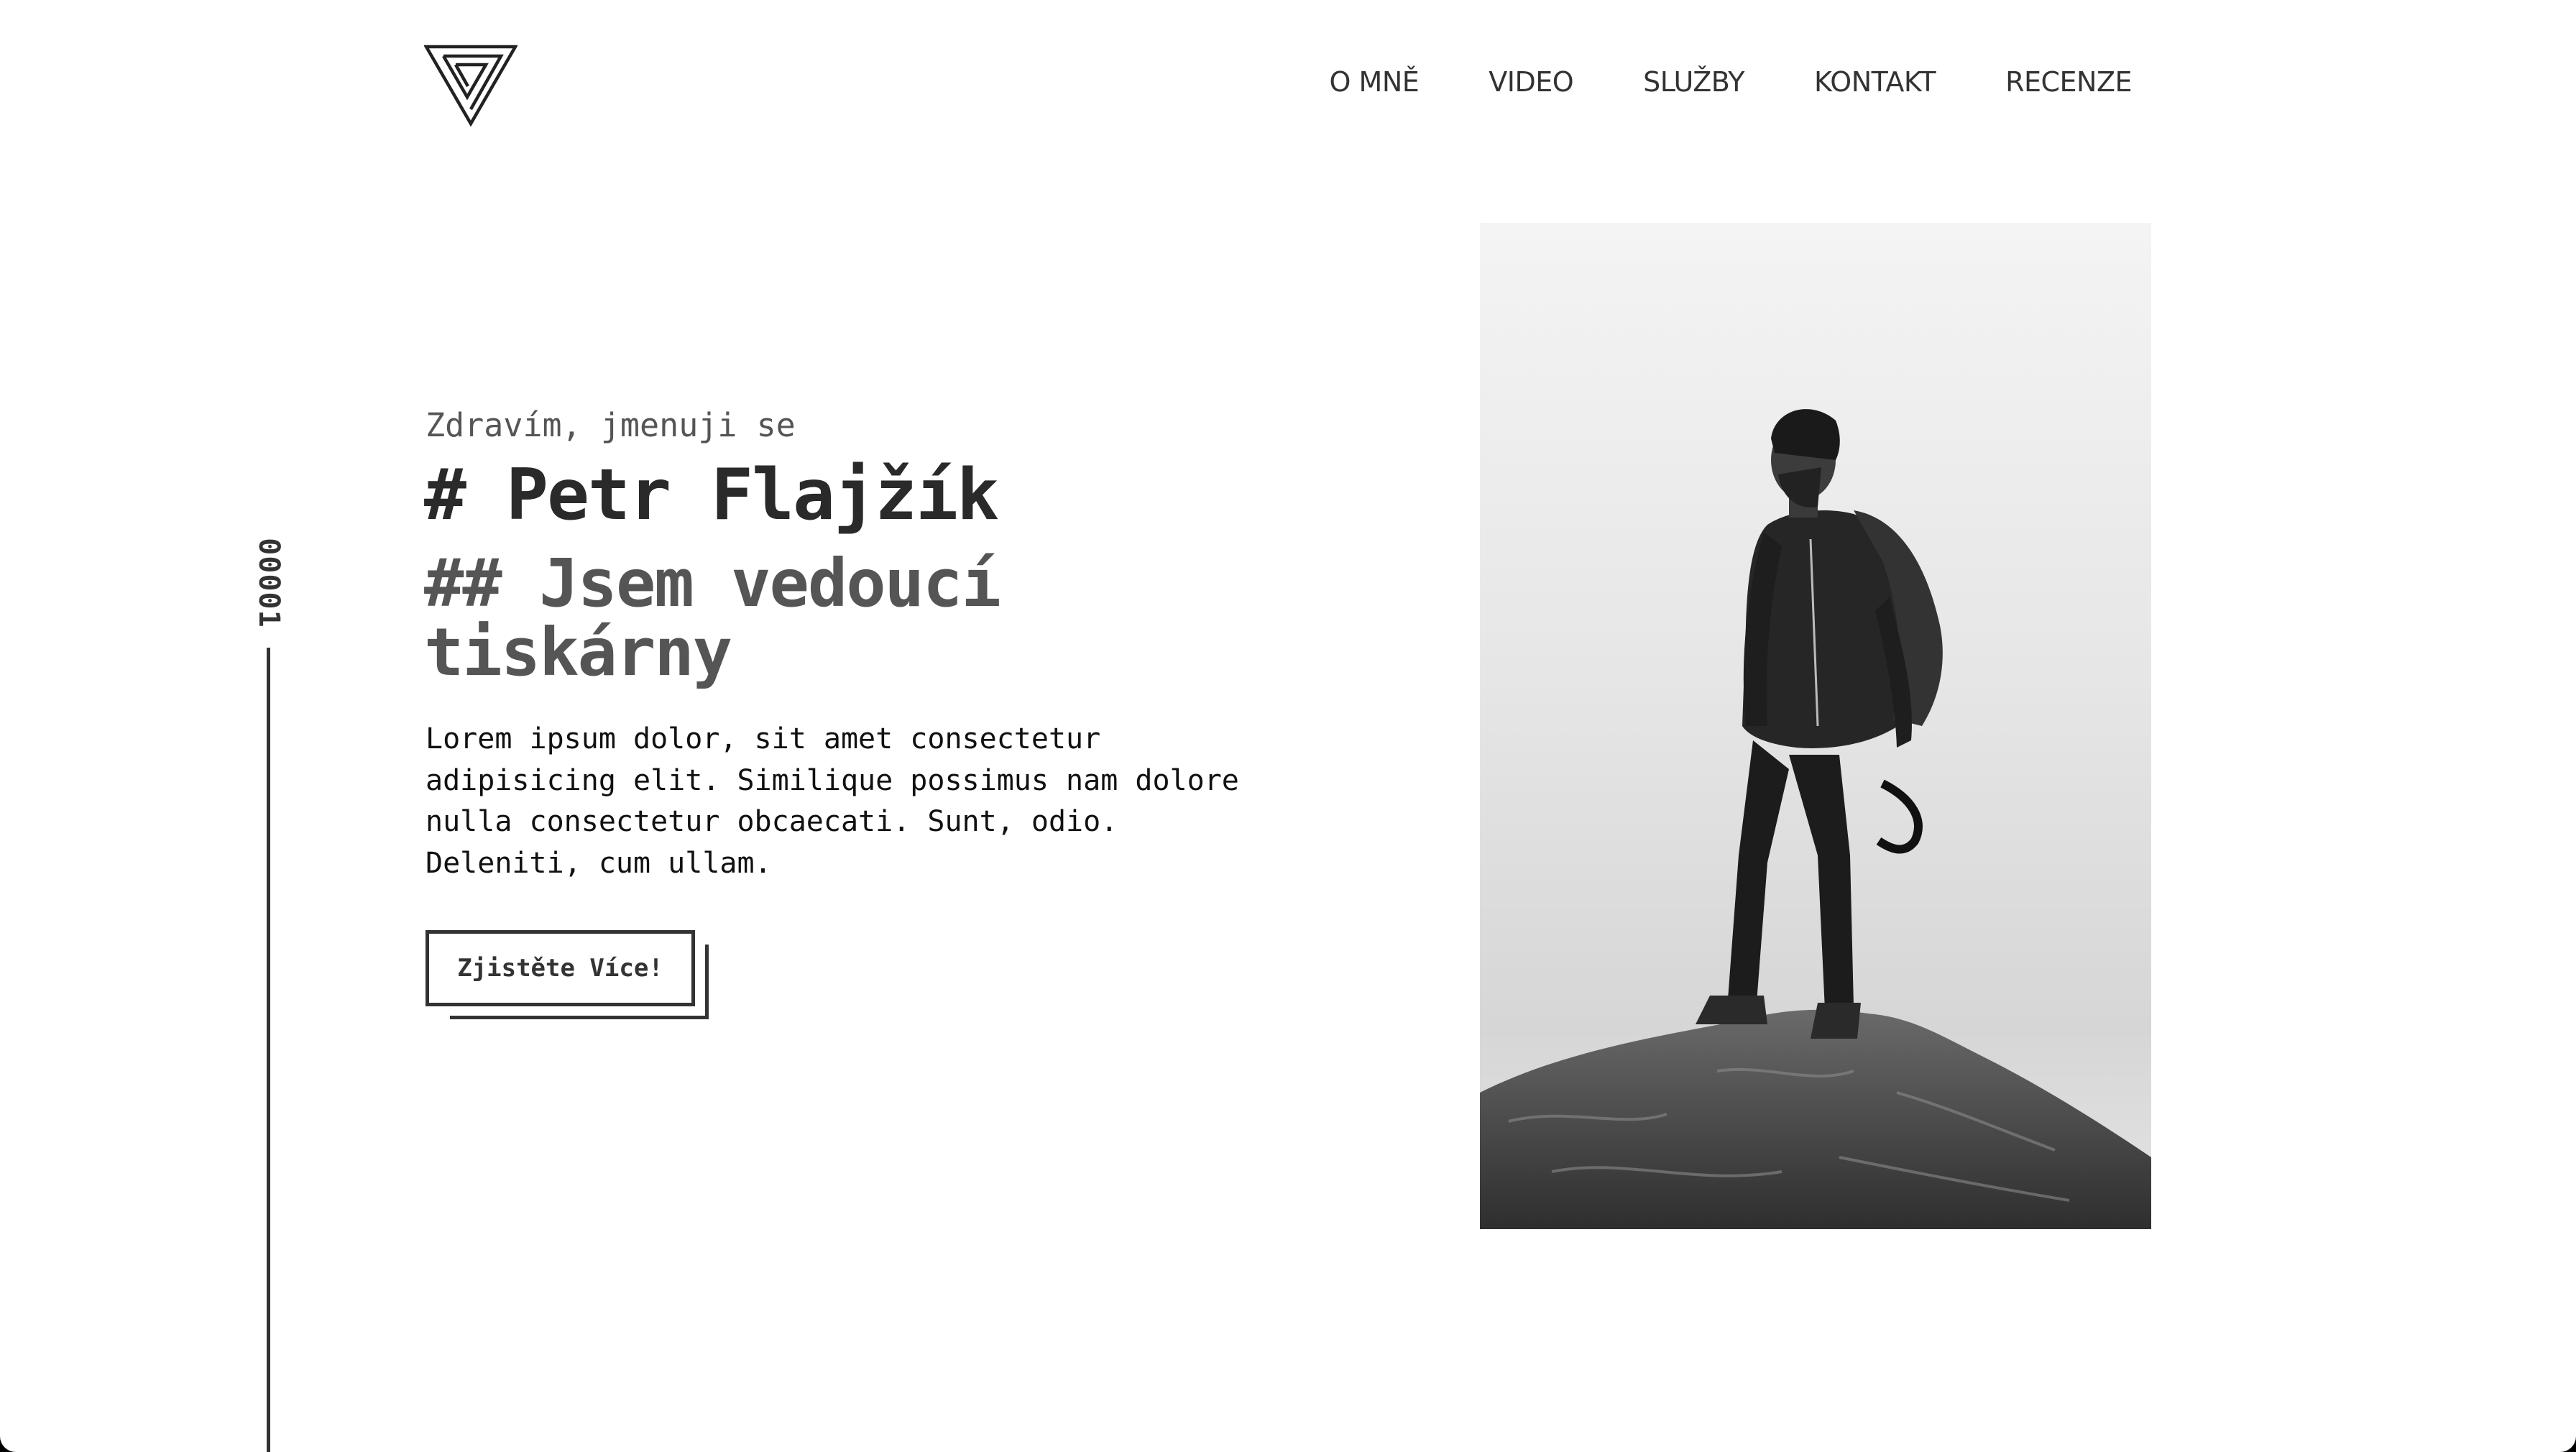 The image size is (2576, 1452). What do you see at coordinates (1875, 82) in the screenshot?
I see `nav-kontakt: KONTAKT` at bounding box center [1875, 82].